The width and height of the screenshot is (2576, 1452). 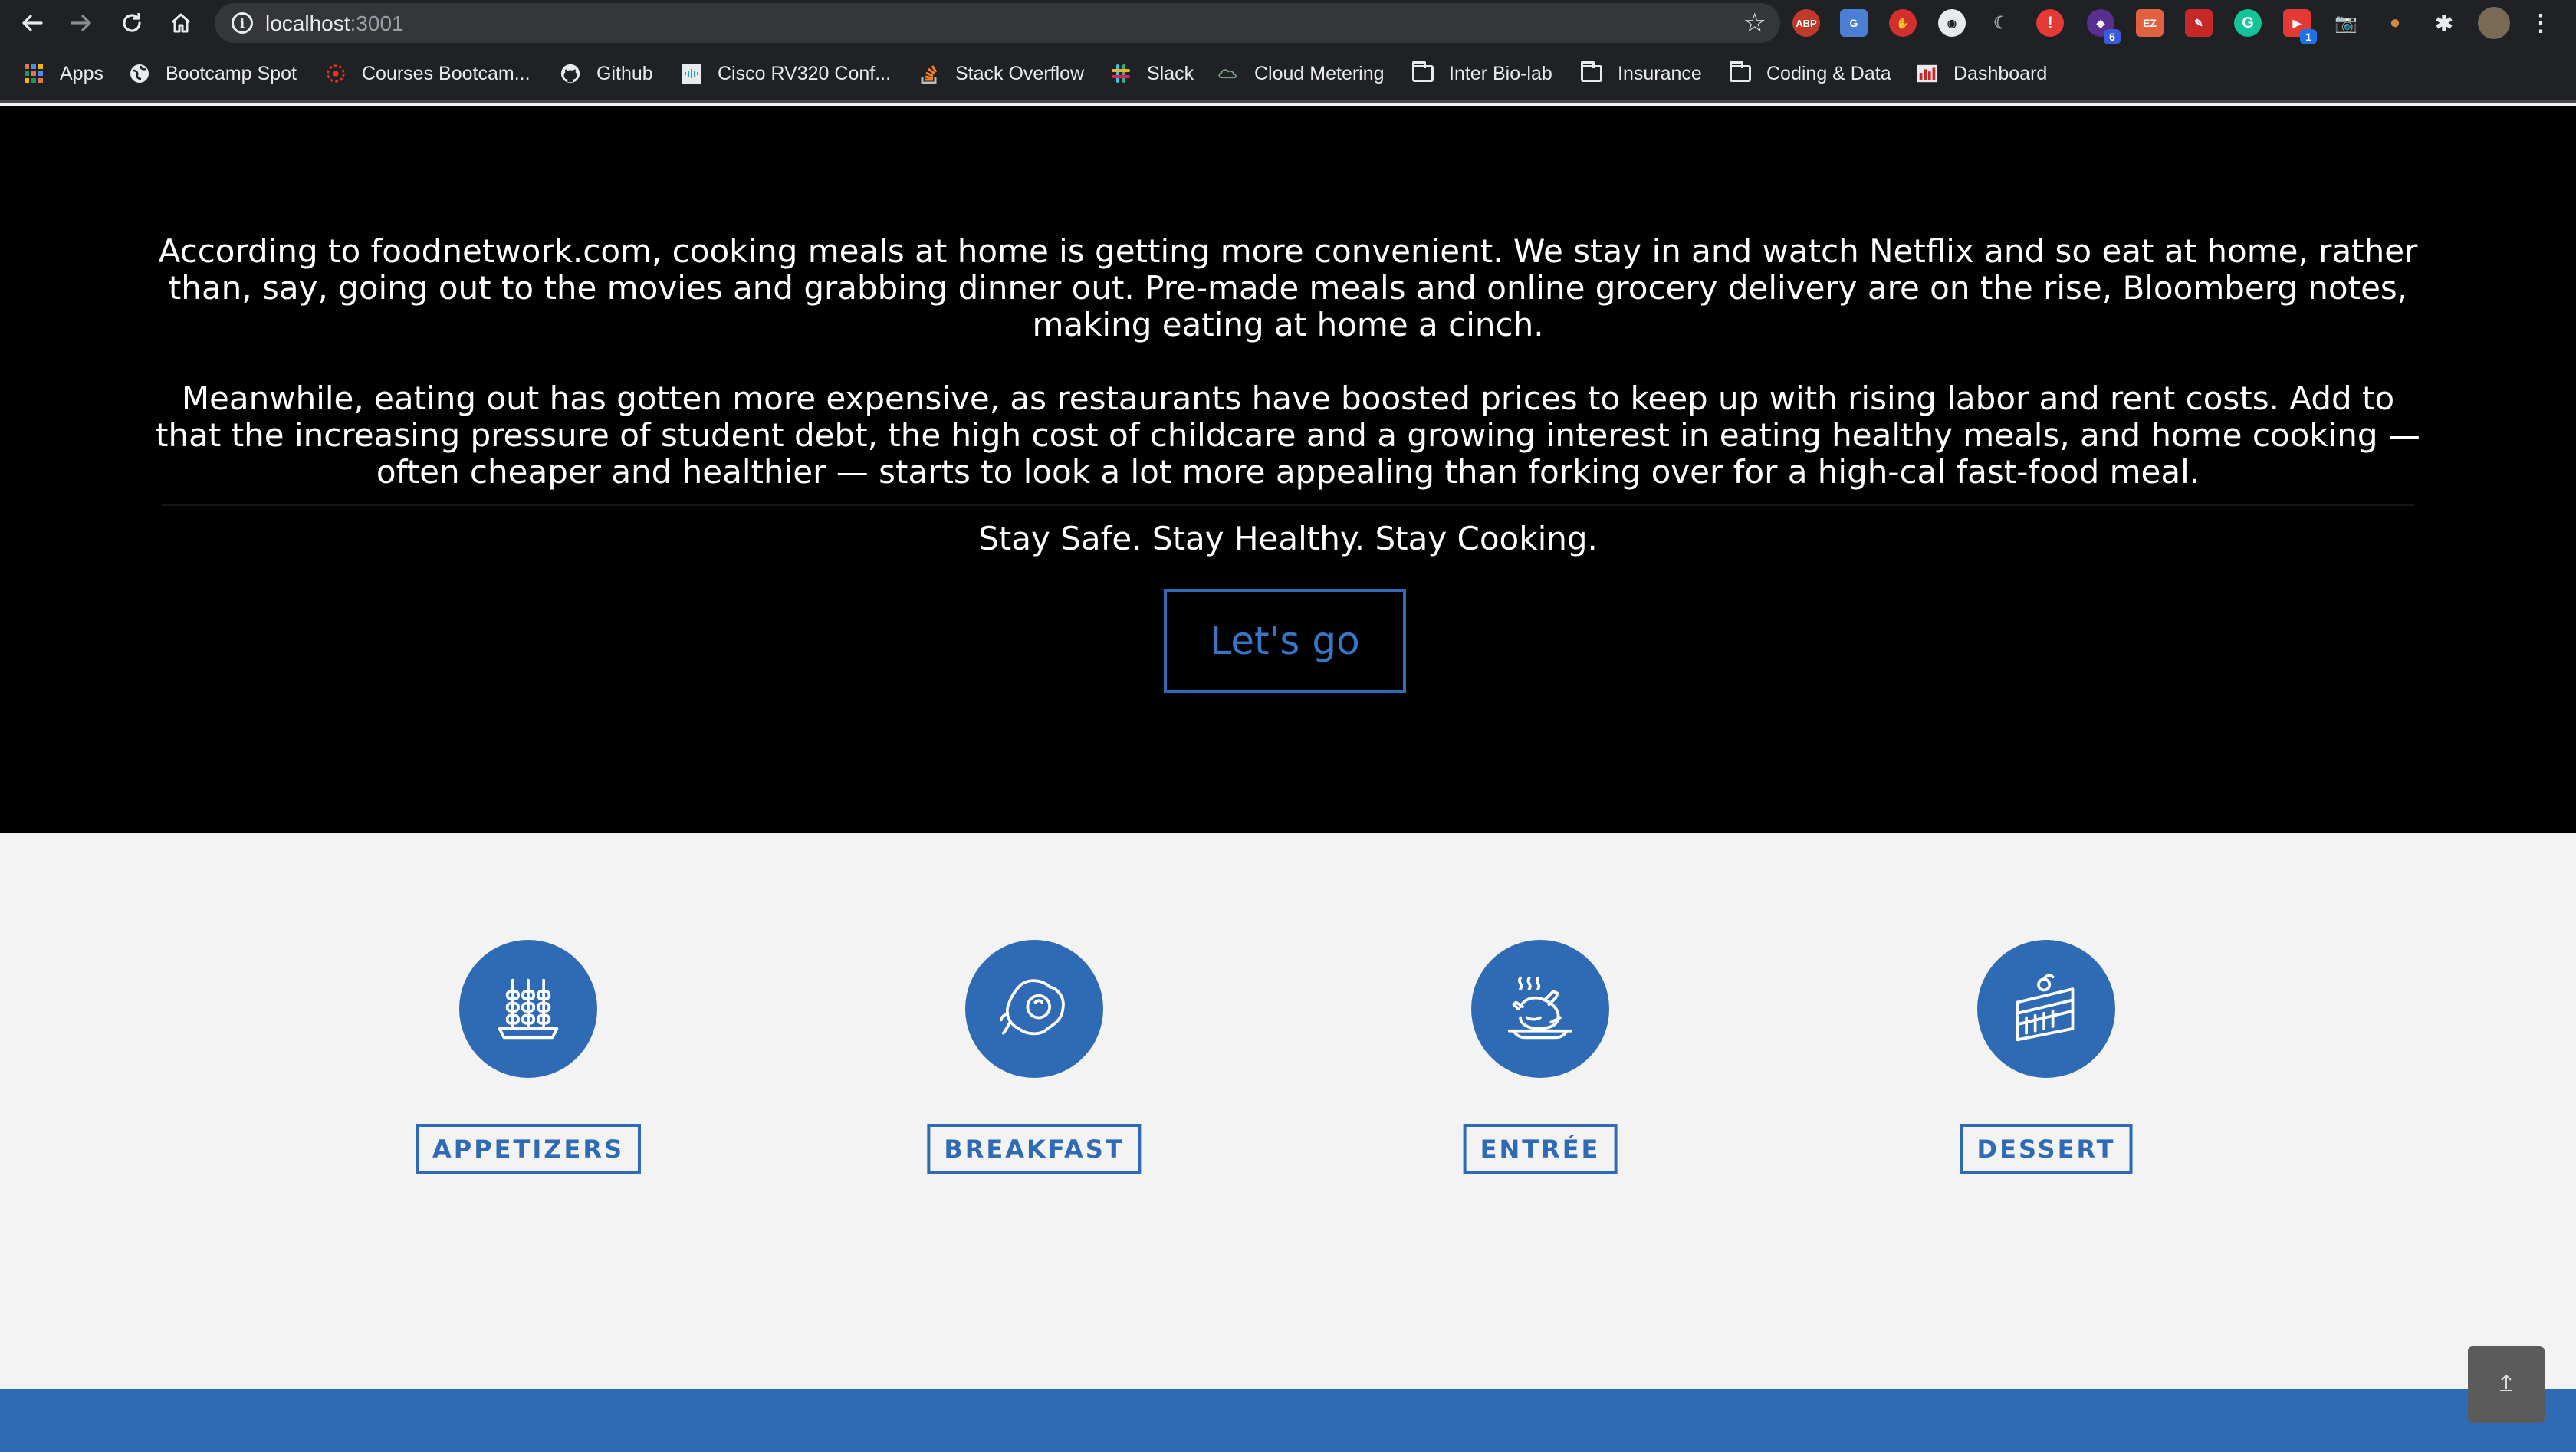 What do you see at coordinates (2541, 23) in the screenshot?
I see `menu-dots-icon: ⋮` at bounding box center [2541, 23].